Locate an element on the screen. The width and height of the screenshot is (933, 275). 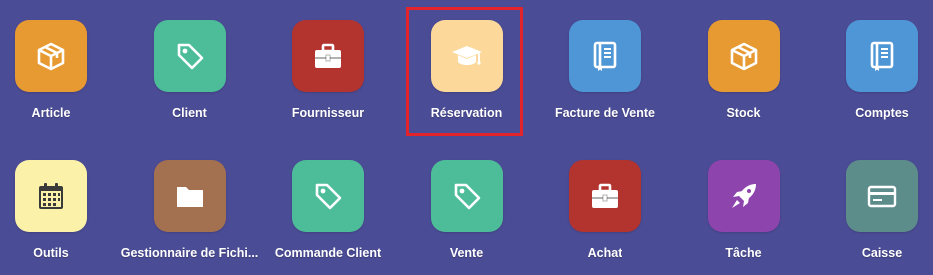
app-tile-réservation: Réservation is located at coordinates (467, 70).